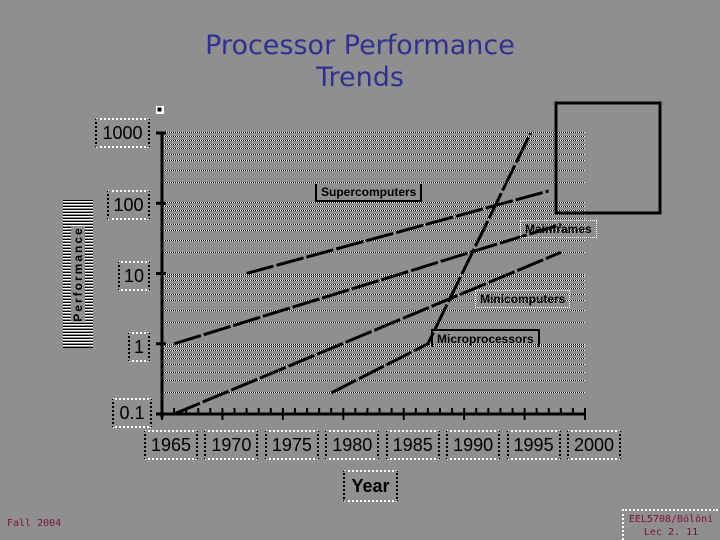  What do you see at coordinates (34, 523) in the screenshot?
I see `footer-date: Fall 2004` at bounding box center [34, 523].